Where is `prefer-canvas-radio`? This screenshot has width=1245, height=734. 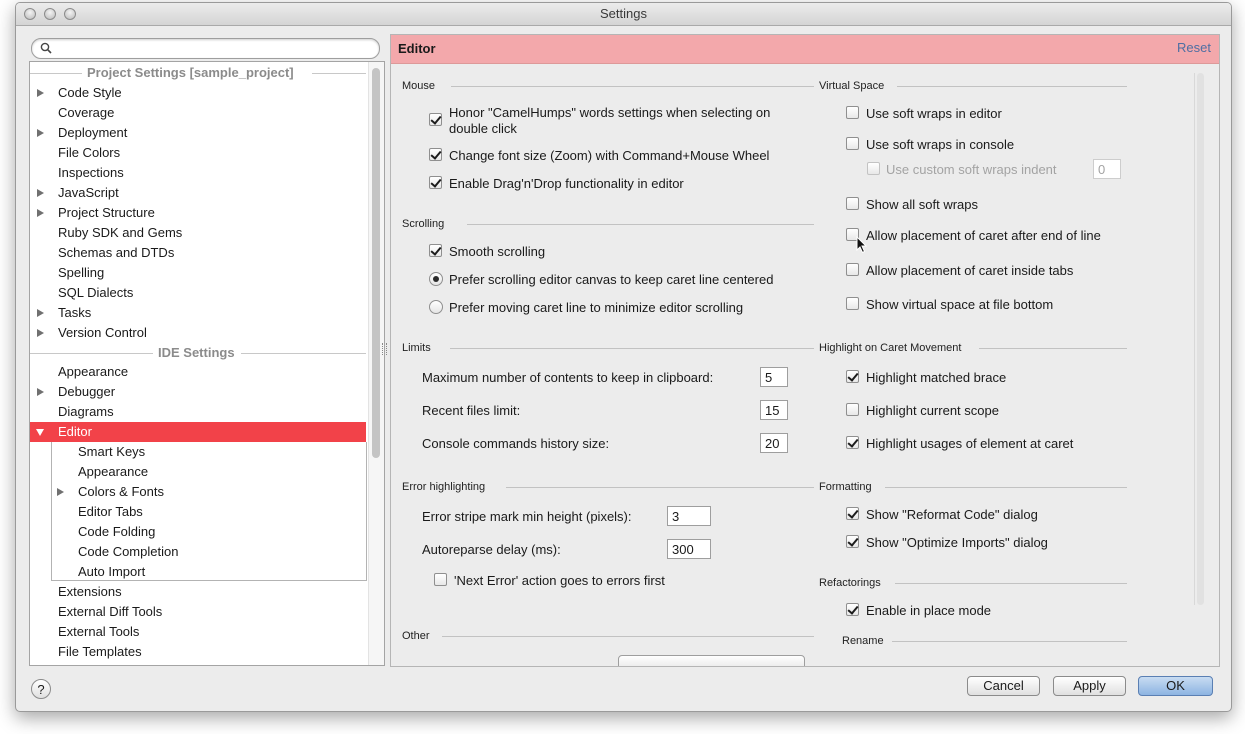
prefer-canvas-radio is located at coordinates (436, 279).